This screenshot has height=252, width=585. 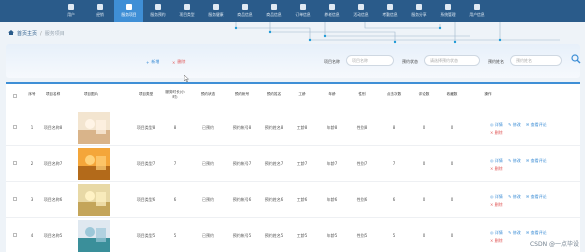 I want to click on nav-item: 考勤信息, so click(x=389, y=11).